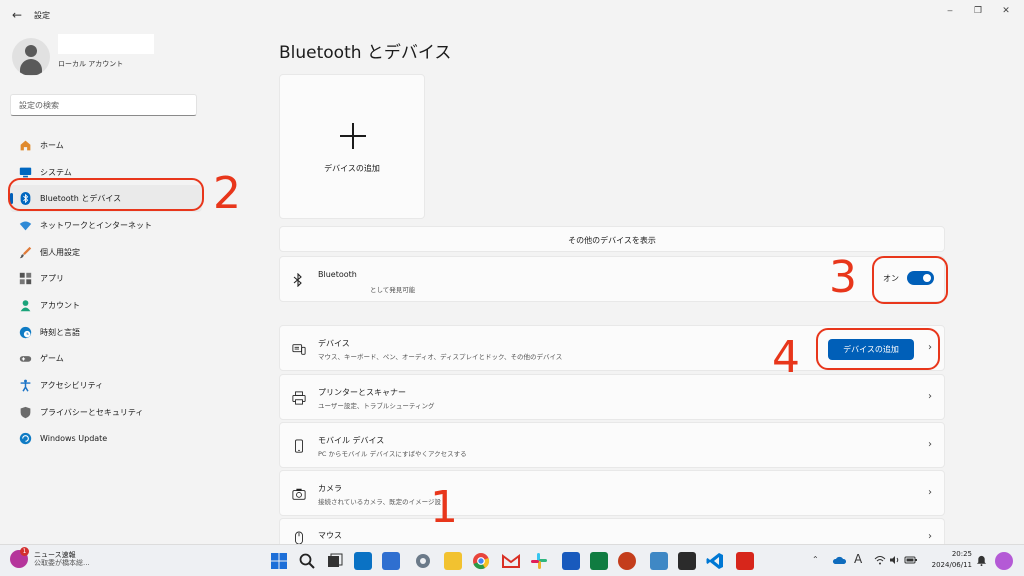 The width and height of the screenshot is (1024, 576). Describe the element at coordinates (106, 145) in the screenshot. I see `sidebar-item-home: ホーム` at that location.